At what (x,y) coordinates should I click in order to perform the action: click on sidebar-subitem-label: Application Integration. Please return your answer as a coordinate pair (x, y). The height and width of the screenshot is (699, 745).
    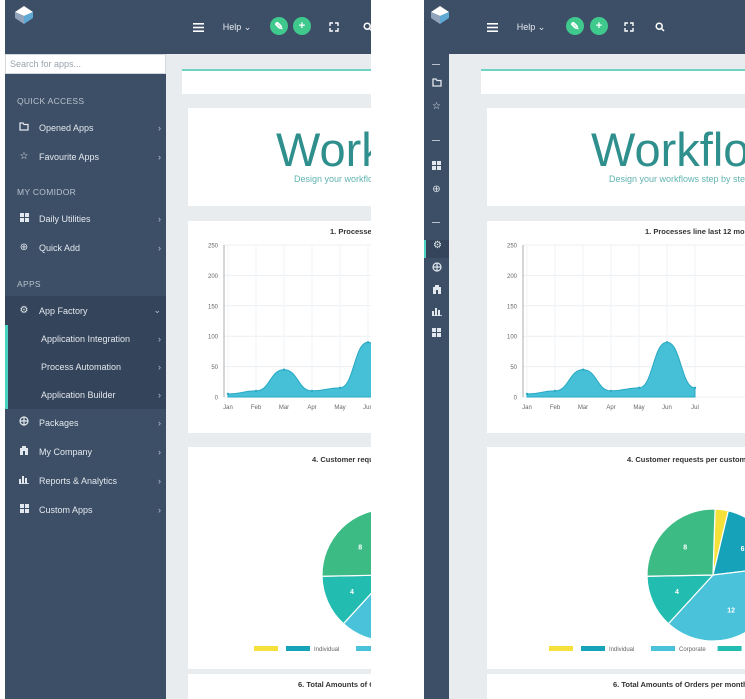
    Looking at the image, I should click on (86, 339).